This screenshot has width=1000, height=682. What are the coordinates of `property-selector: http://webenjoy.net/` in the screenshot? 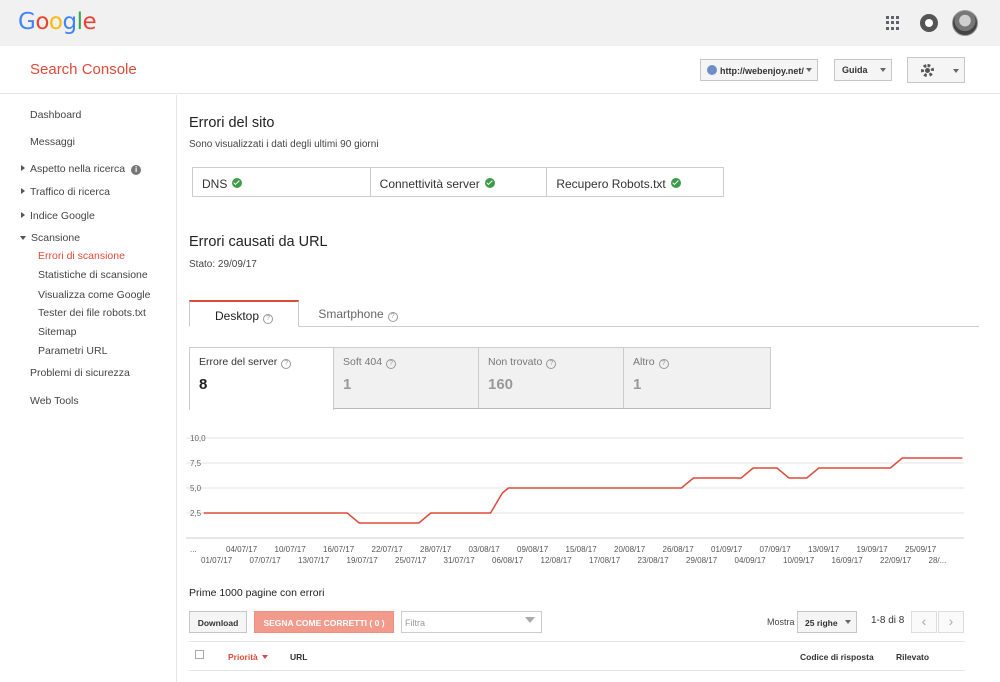 It's located at (759, 70).